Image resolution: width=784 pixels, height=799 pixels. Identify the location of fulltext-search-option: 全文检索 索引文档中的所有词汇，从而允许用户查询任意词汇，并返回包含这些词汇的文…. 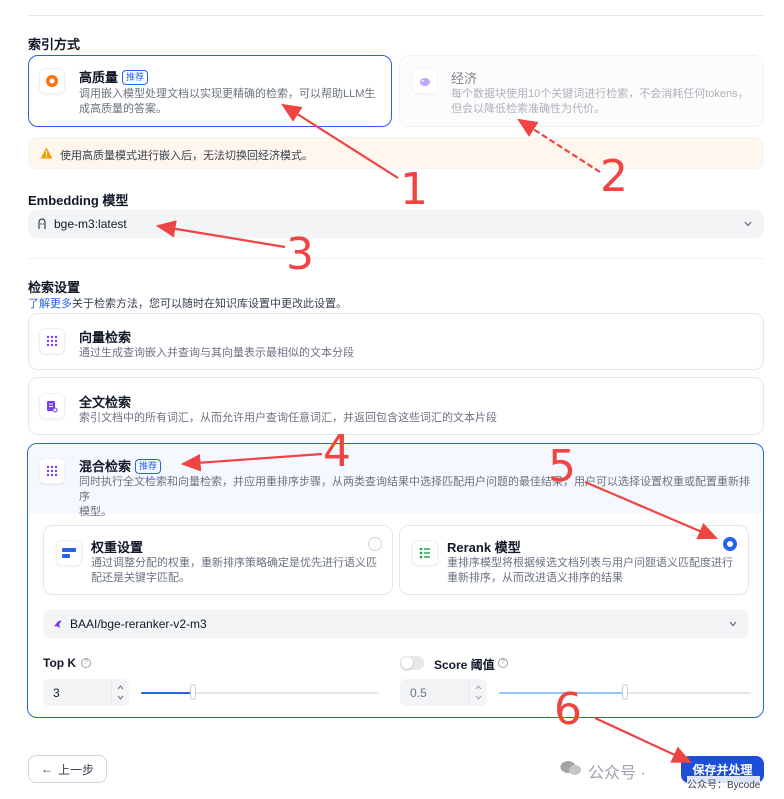
(396, 406).